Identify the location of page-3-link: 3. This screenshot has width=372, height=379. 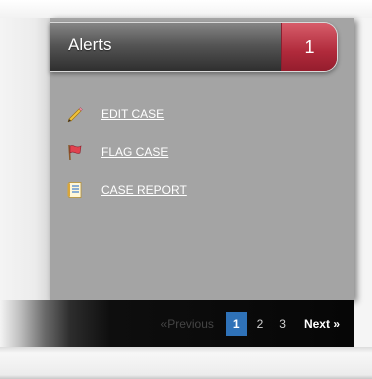
(282, 324).